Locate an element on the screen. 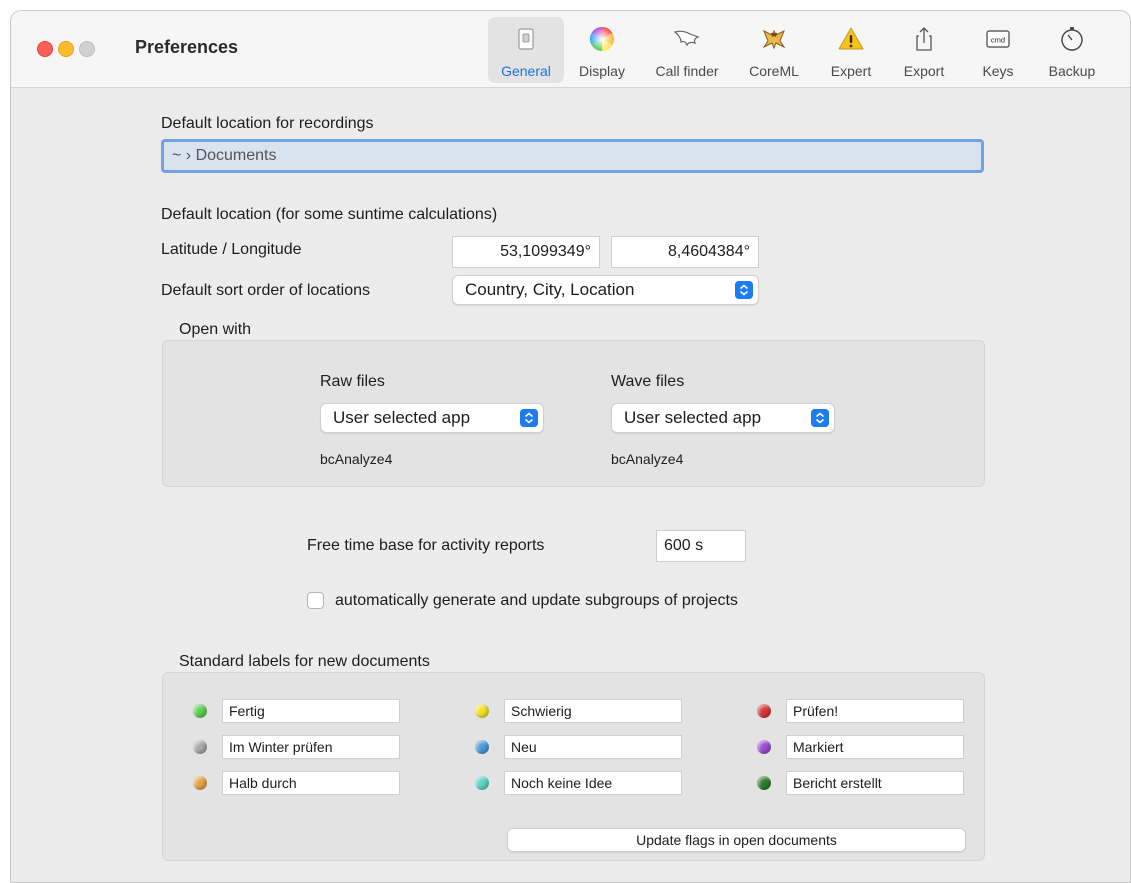 Image resolution: width=1131 pixels, height=883 pixels. zoom-window-button is located at coordinates (87, 49).